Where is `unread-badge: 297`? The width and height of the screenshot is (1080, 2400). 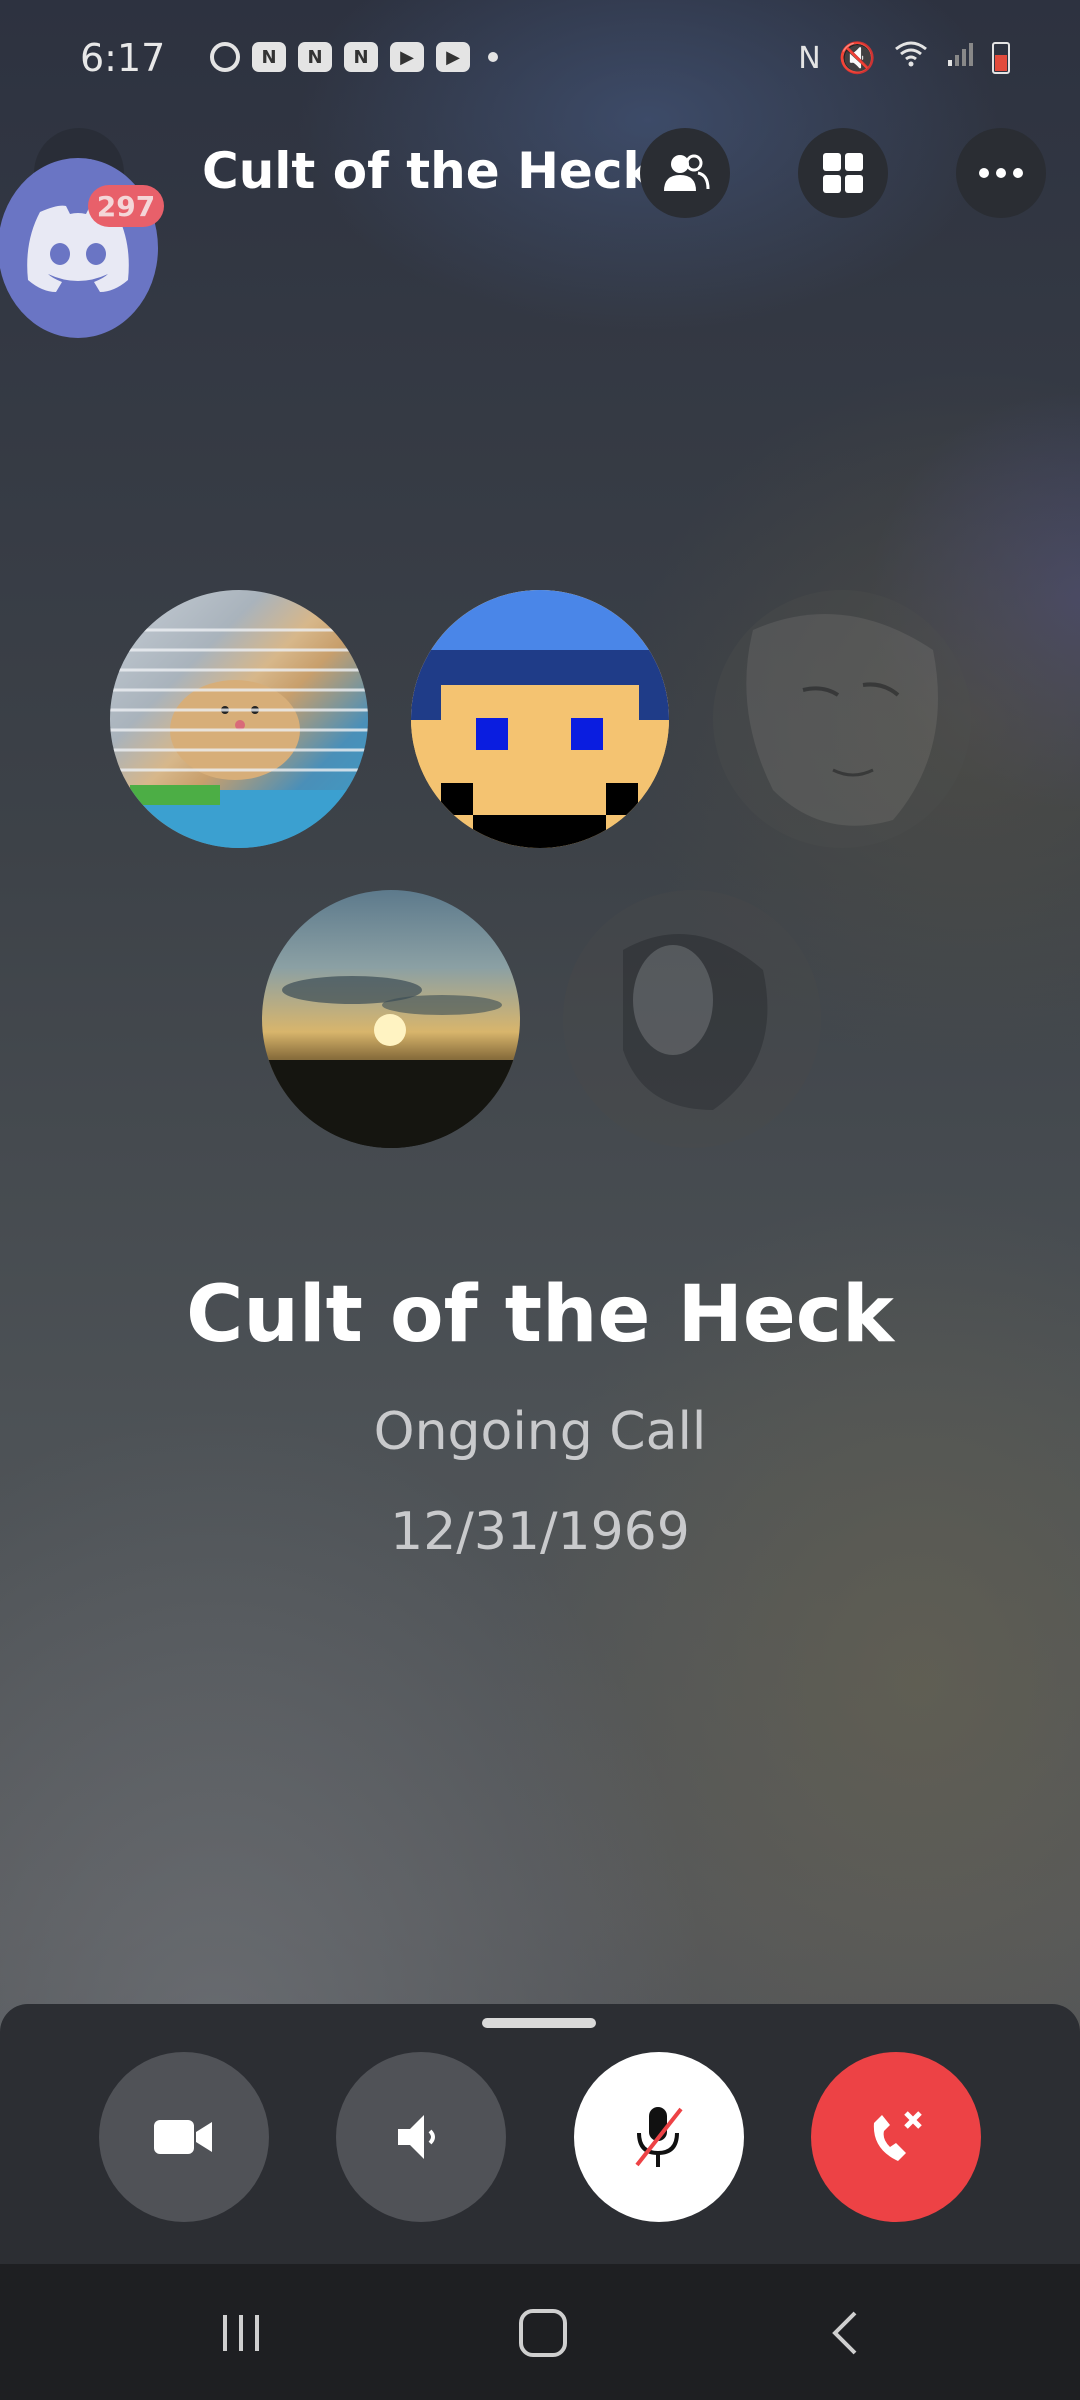 unread-badge: 297 is located at coordinates (126, 206).